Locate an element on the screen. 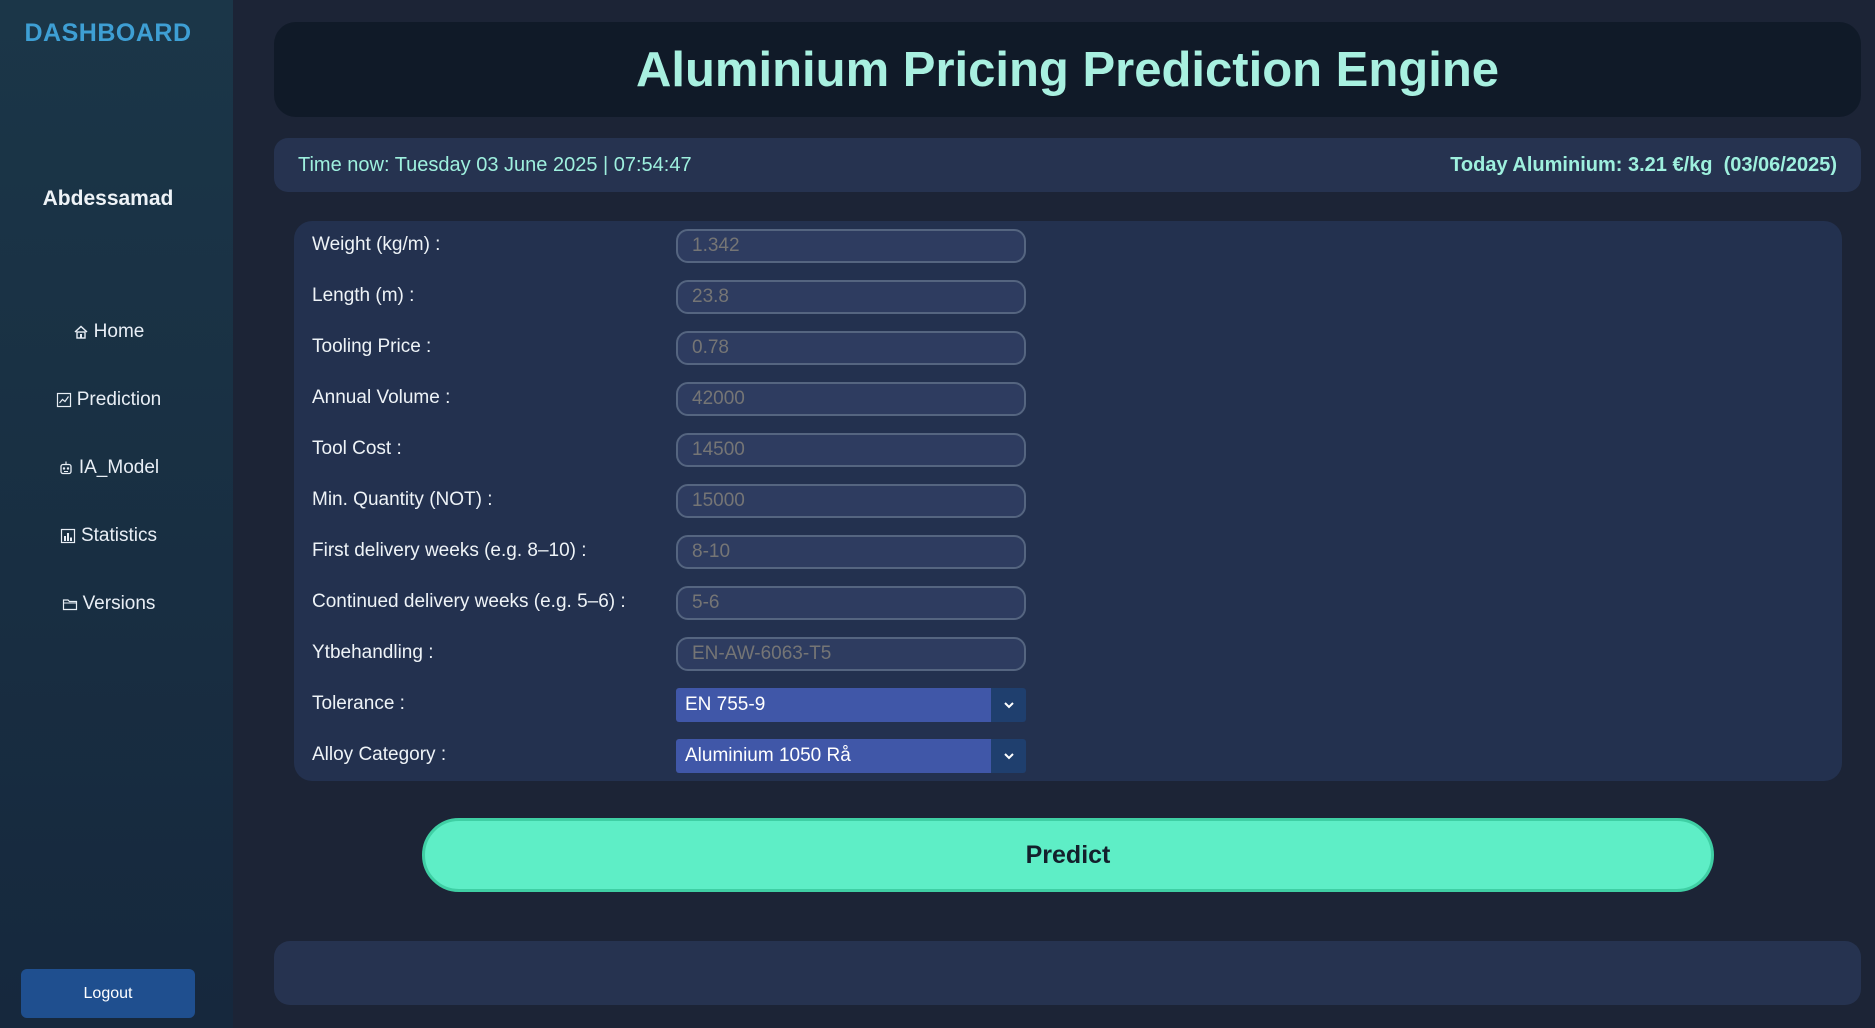 The image size is (1875, 1028). house-icon is located at coordinates (81, 332).